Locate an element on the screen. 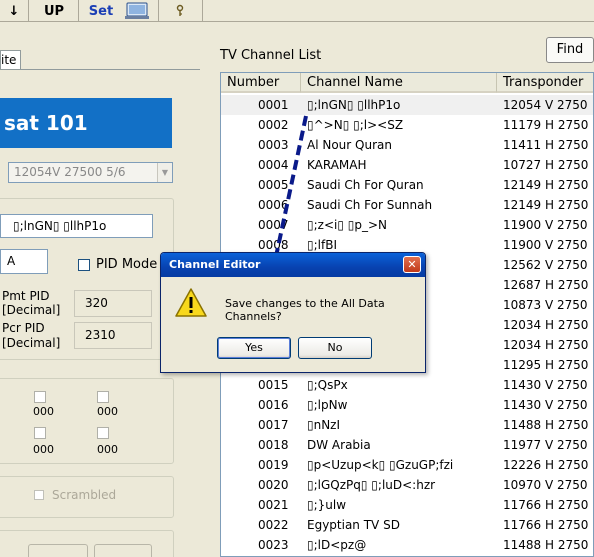 The height and width of the screenshot is (557, 594). channel-row: 0019 ▯p<Uzup<k▯ ▯GzuGP;fzi 12226 H 2750 is located at coordinates (407, 465).